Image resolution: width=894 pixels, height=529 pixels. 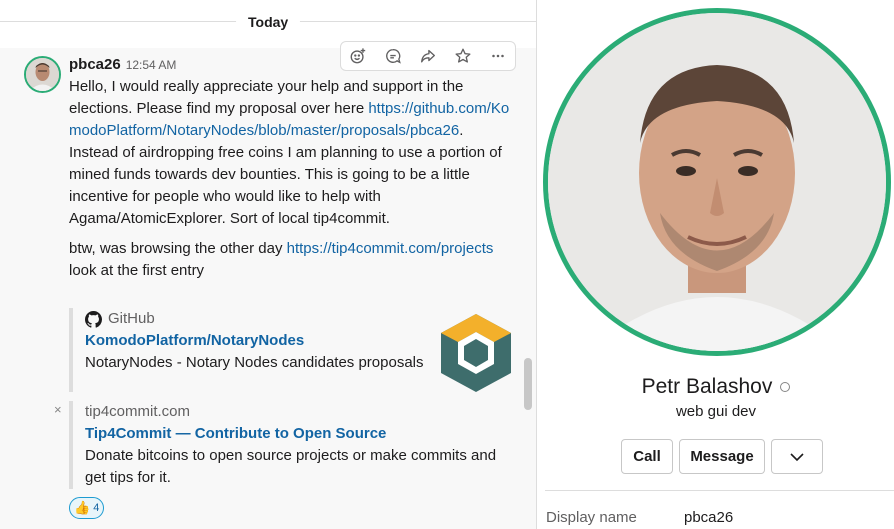 What do you see at coordinates (476, 353) in the screenshot?
I see `komodo-logo-icon` at bounding box center [476, 353].